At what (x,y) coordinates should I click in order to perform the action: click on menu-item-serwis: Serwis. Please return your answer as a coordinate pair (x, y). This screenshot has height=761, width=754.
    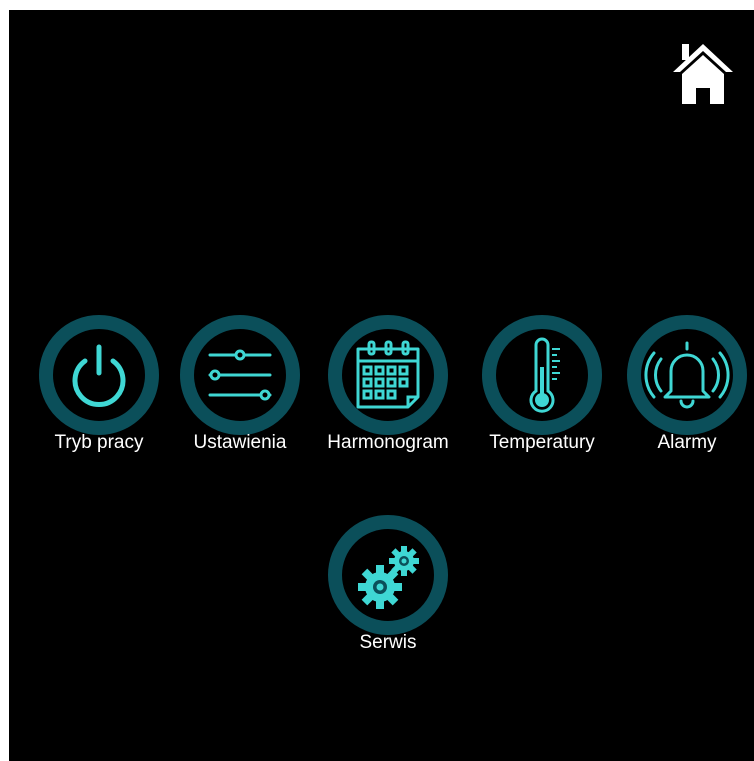
    Looking at the image, I should click on (388, 595).